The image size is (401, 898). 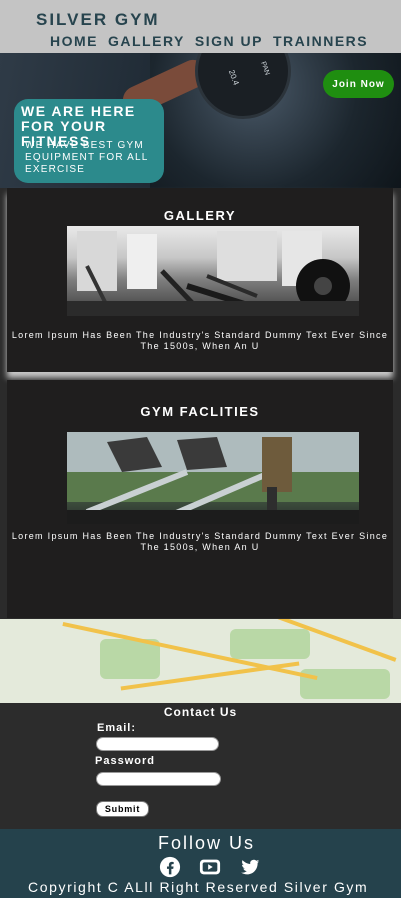 I want to click on youtube-icon, so click(x=210, y=867).